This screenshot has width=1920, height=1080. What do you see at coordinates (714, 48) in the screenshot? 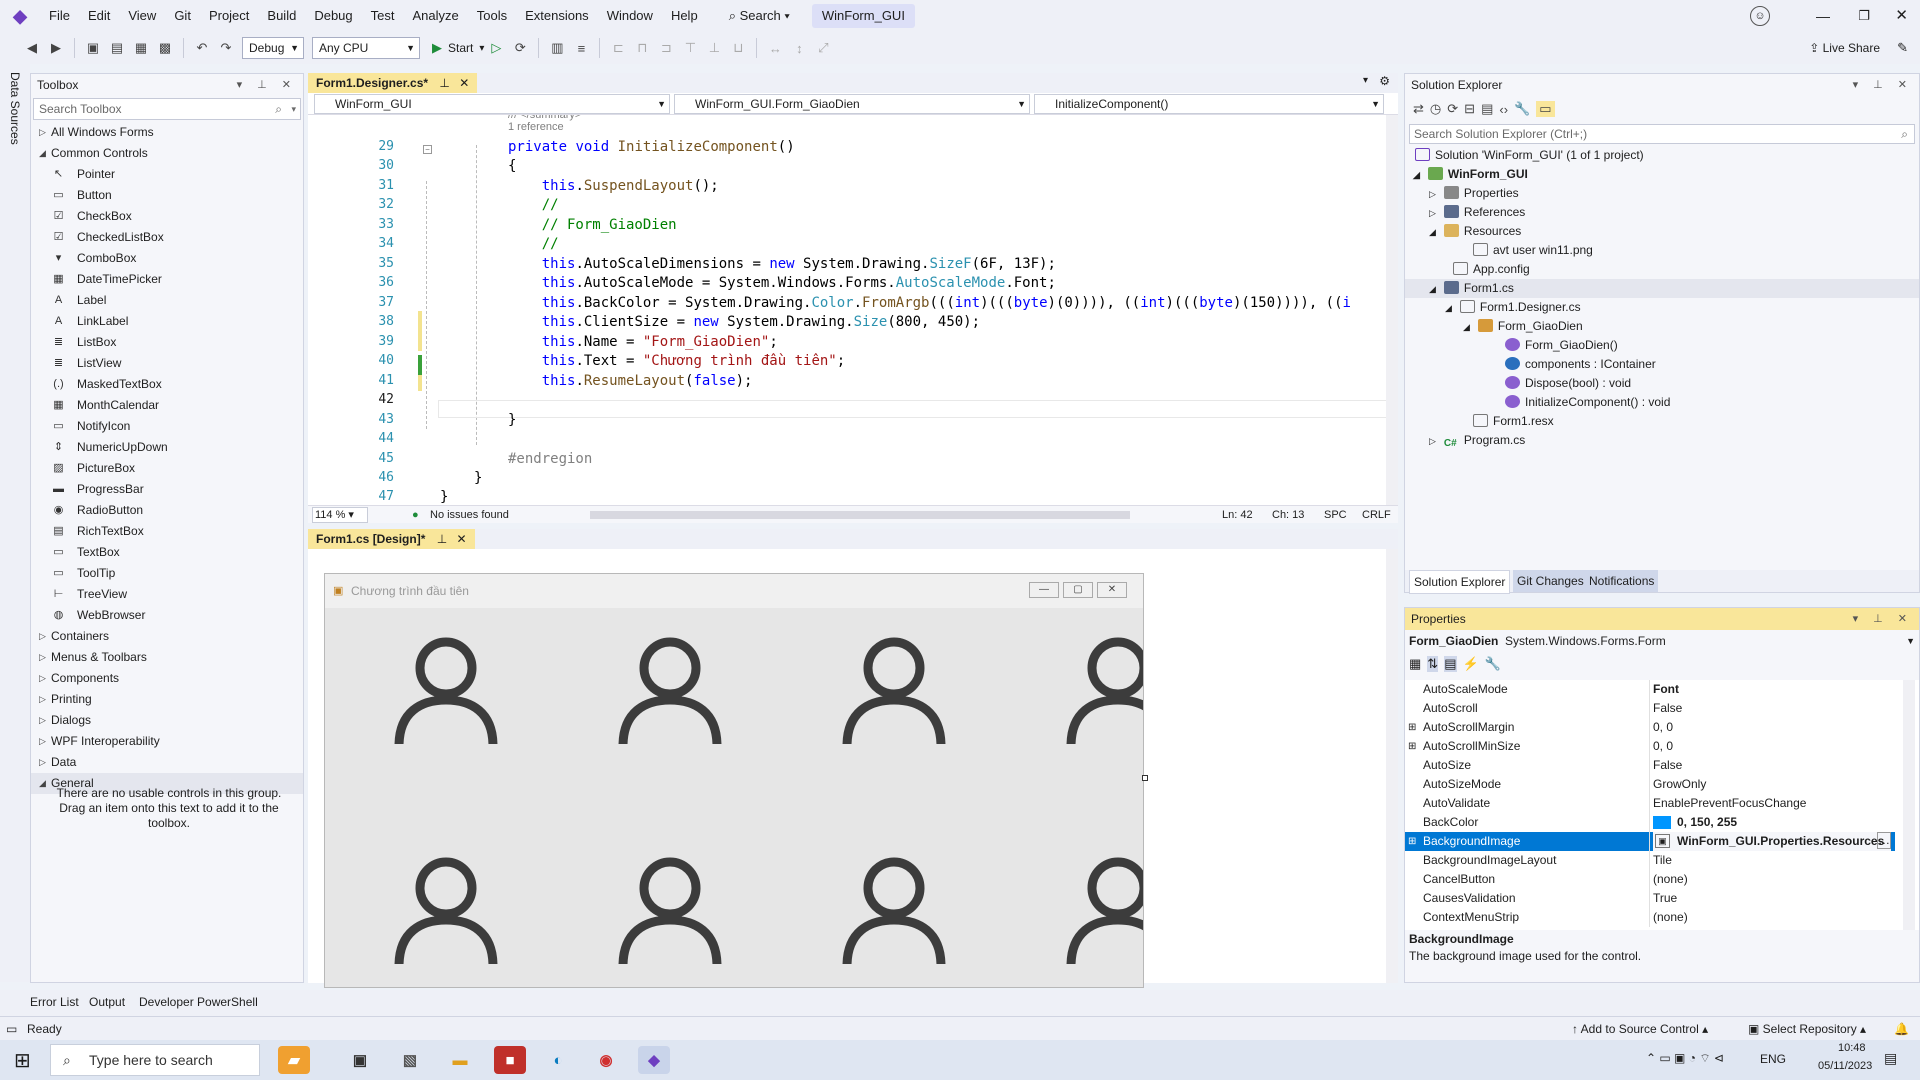
I see `align-middle-icon: ⊥` at bounding box center [714, 48].